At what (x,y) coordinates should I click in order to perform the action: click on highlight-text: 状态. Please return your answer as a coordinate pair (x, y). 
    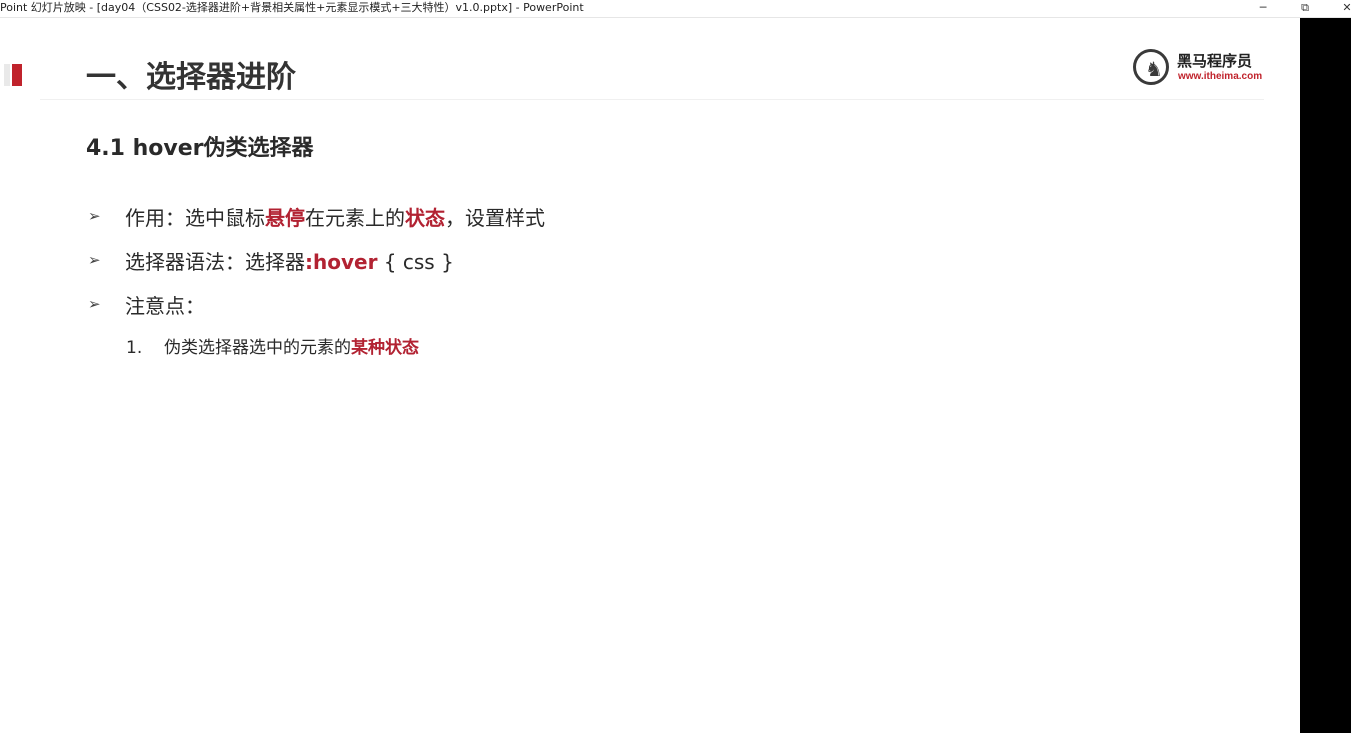
    Looking at the image, I should click on (425, 218).